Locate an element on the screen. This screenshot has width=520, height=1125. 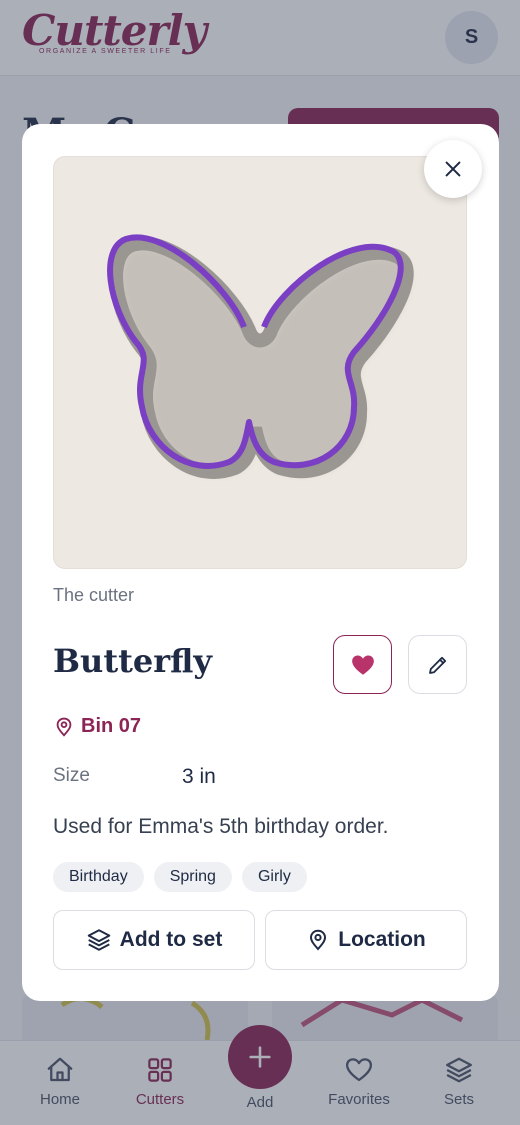
favorite-button is located at coordinates (362, 664).